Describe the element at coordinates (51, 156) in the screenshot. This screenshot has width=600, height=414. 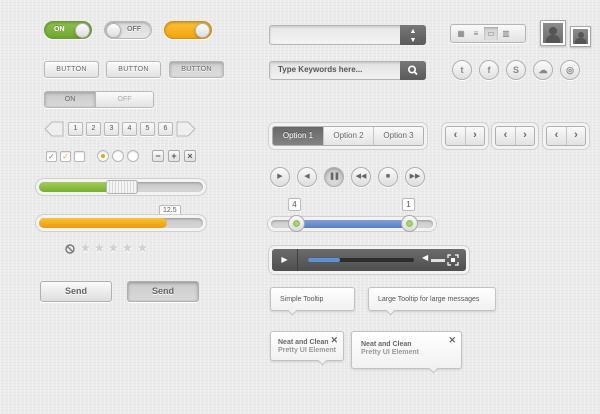
I see `checkbox-checked-gray: ✓` at that location.